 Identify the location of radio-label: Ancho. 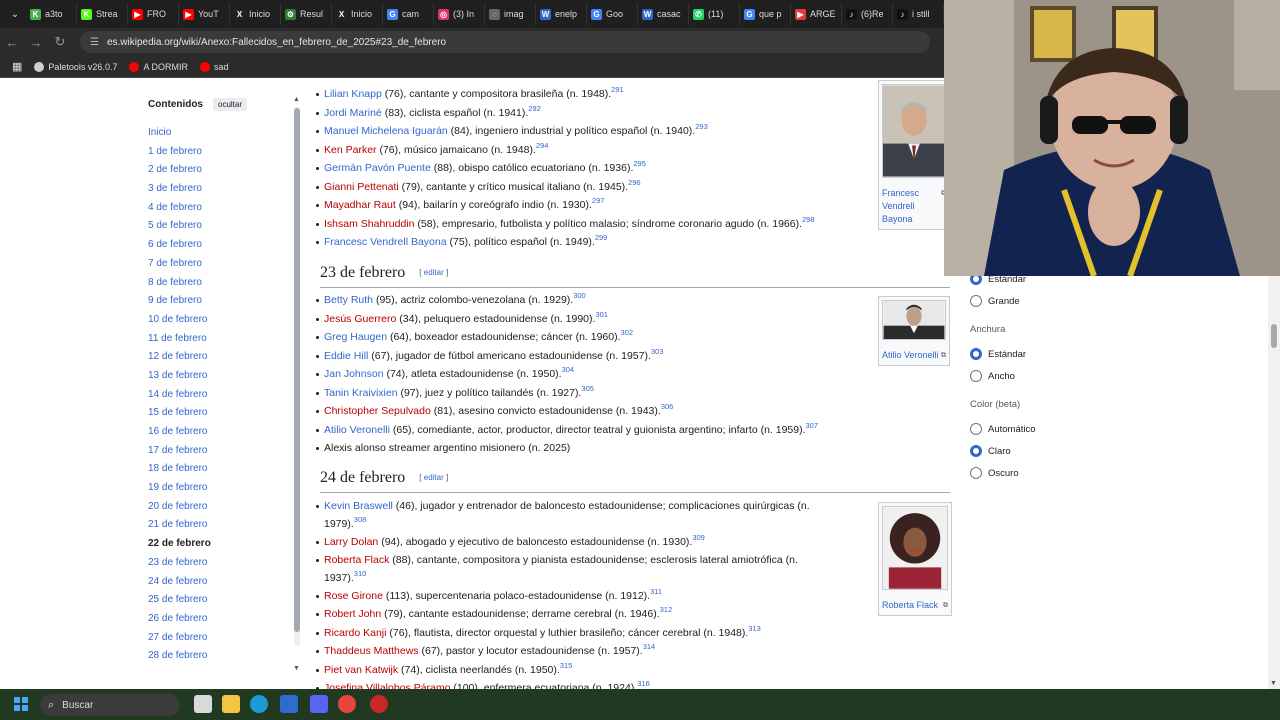
(1001, 376).